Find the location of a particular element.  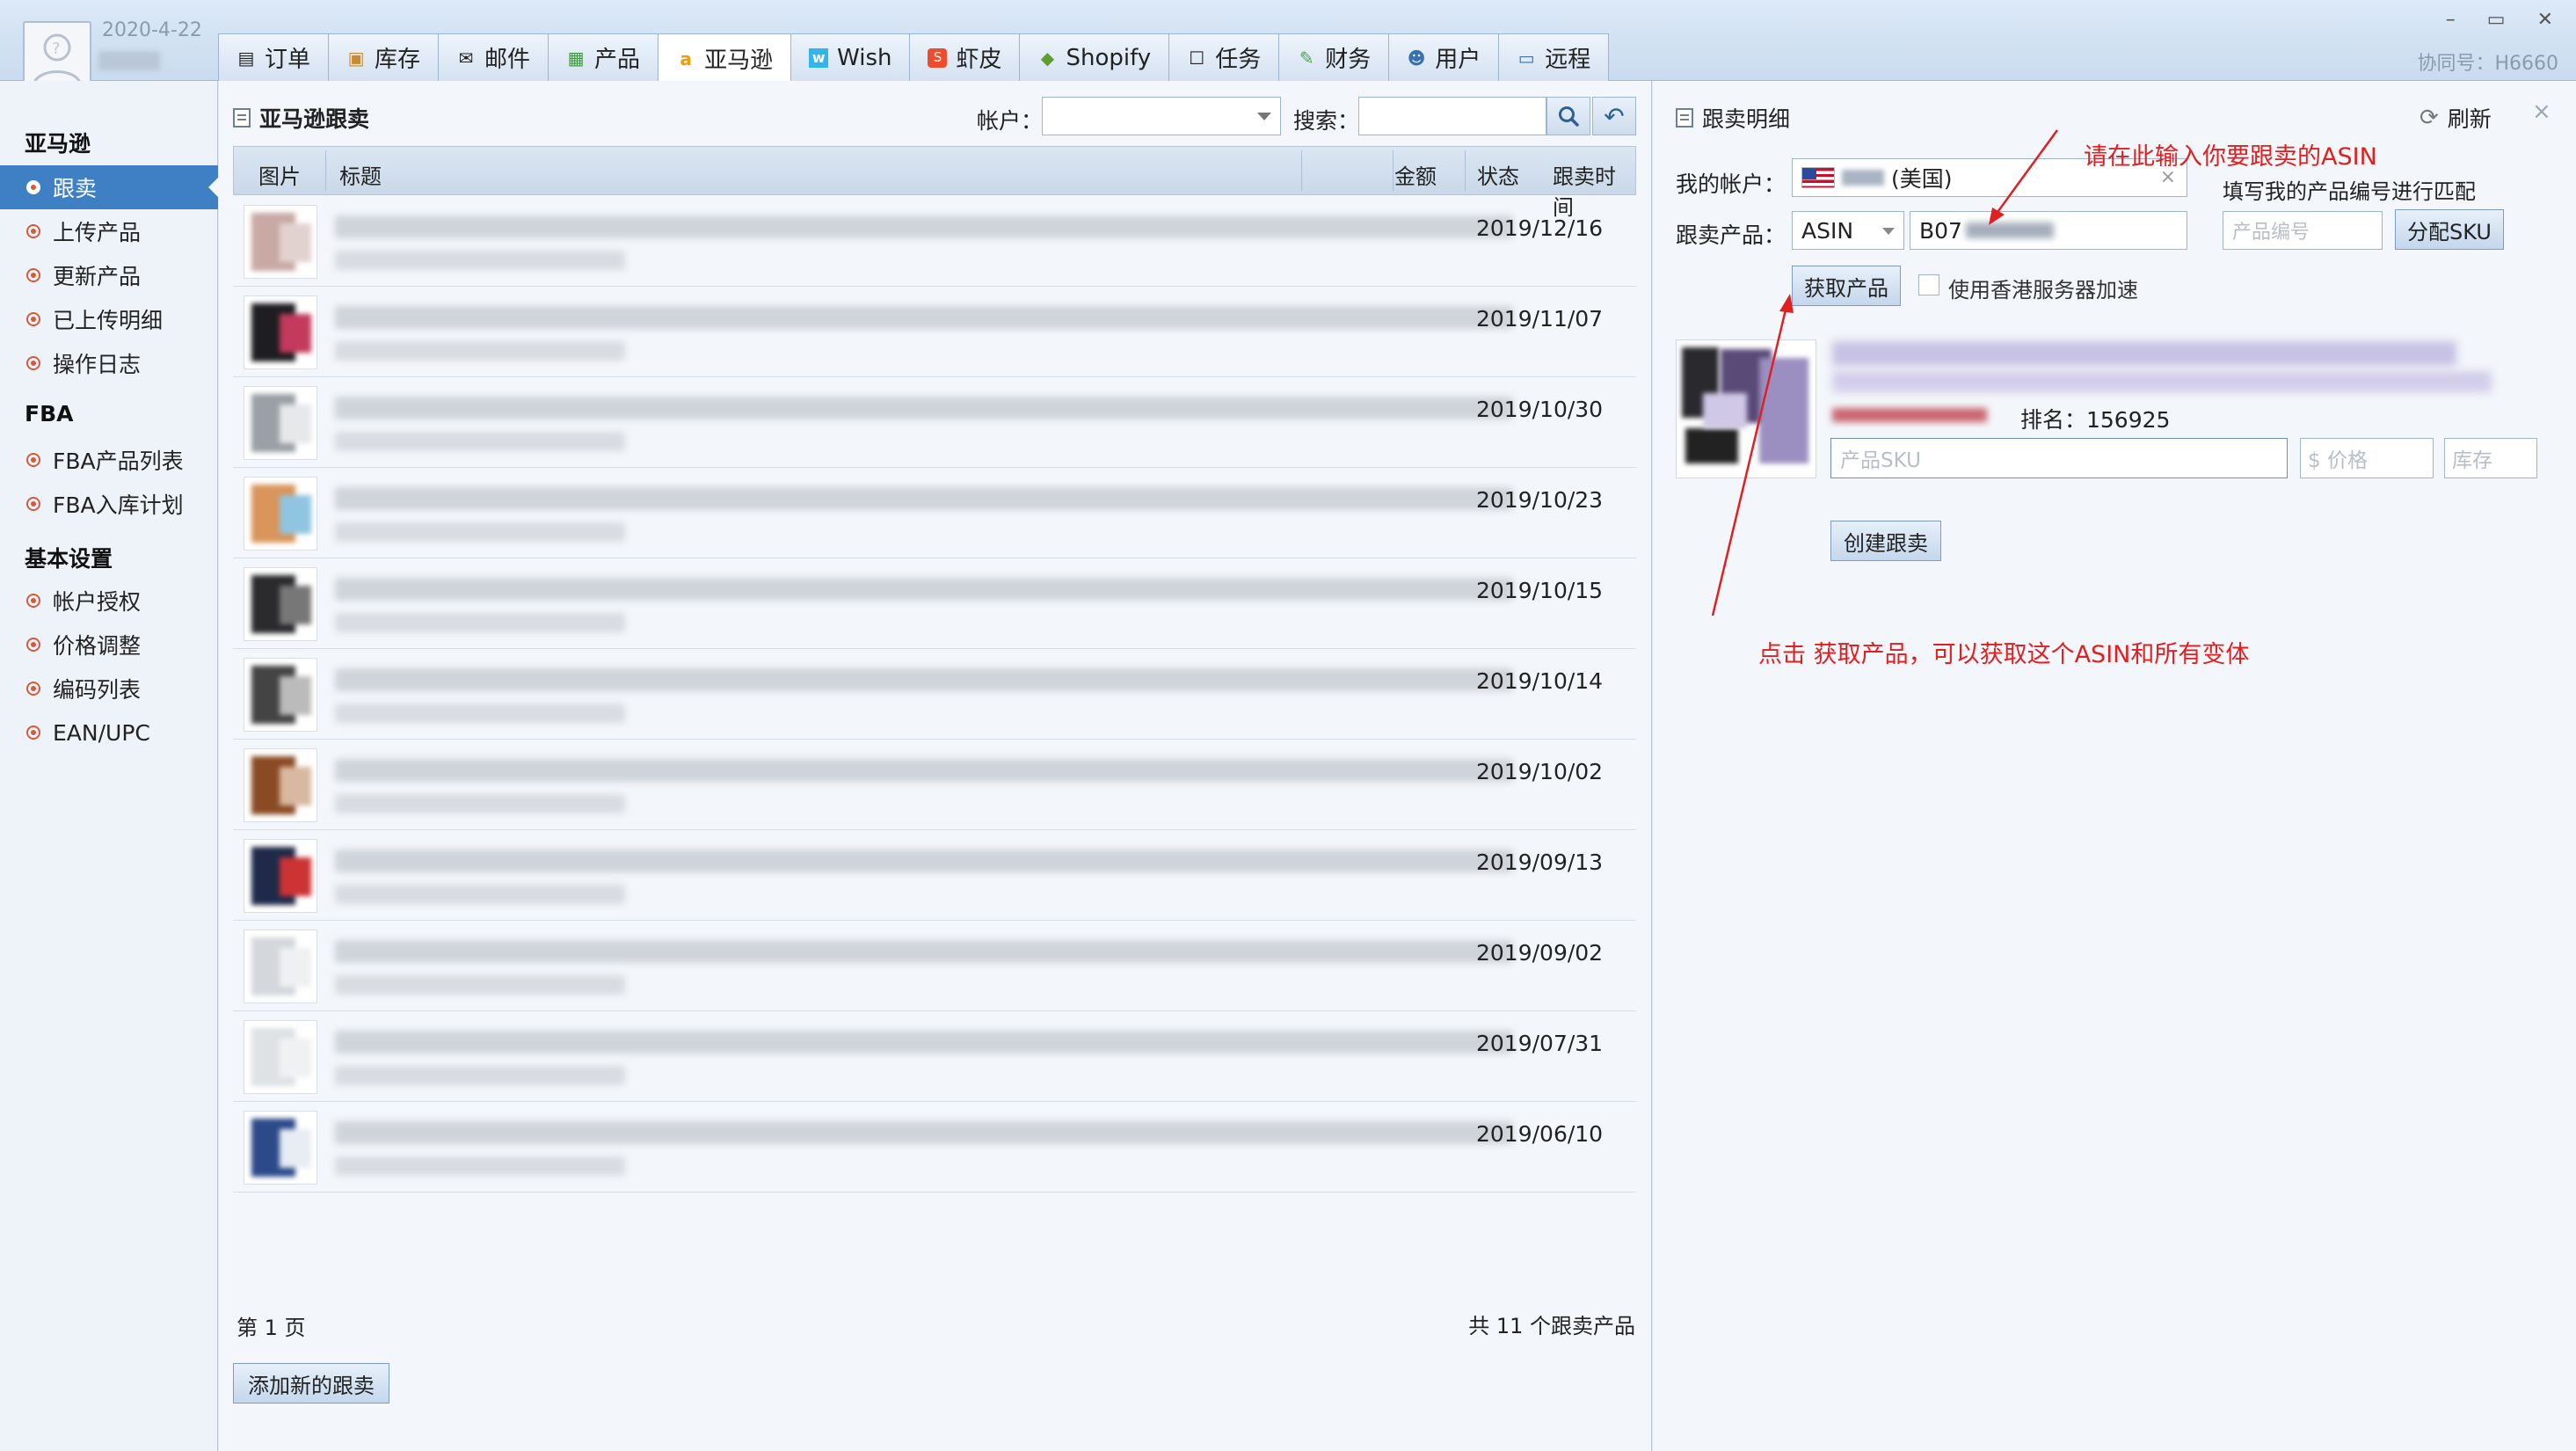

account-select is located at coordinates (1161, 116).